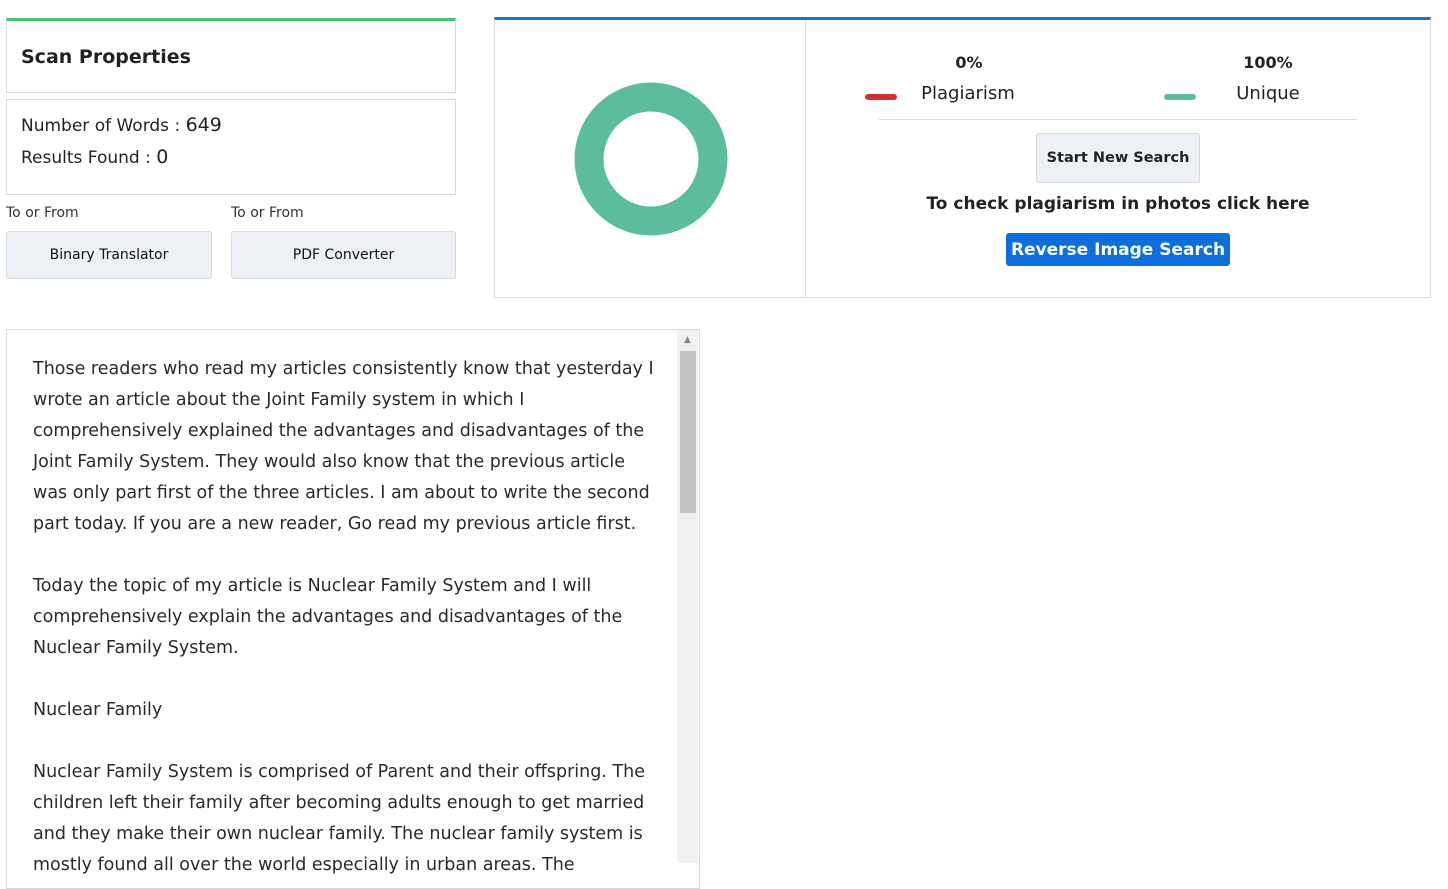 The height and width of the screenshot is (889, 1448). I want to click on uniqueness-donut-chart, so click(651, 159).